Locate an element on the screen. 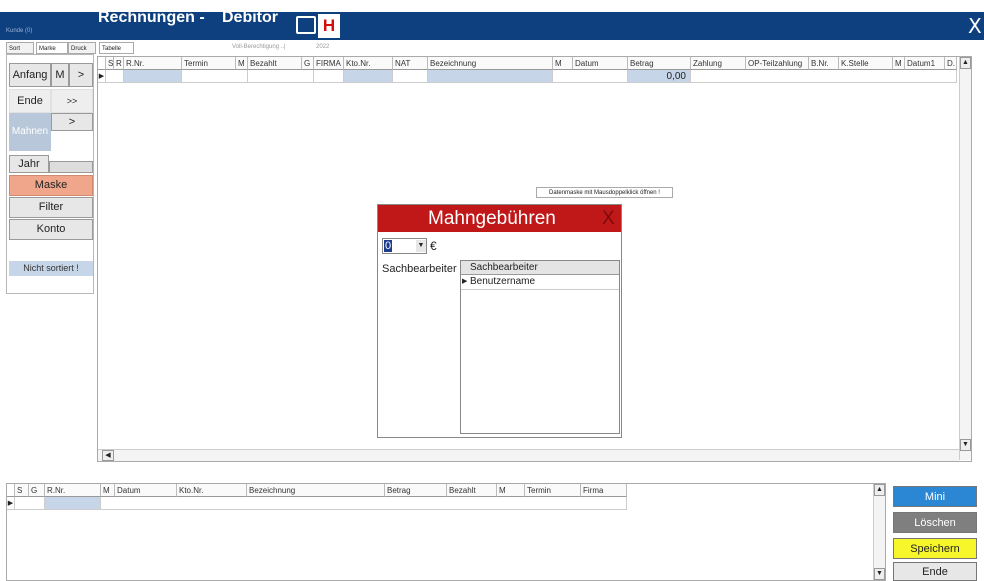 Image resolution: width=984 pixels, height=581 pixels. col-header: Datum1 is located at coordinates (925, 63).